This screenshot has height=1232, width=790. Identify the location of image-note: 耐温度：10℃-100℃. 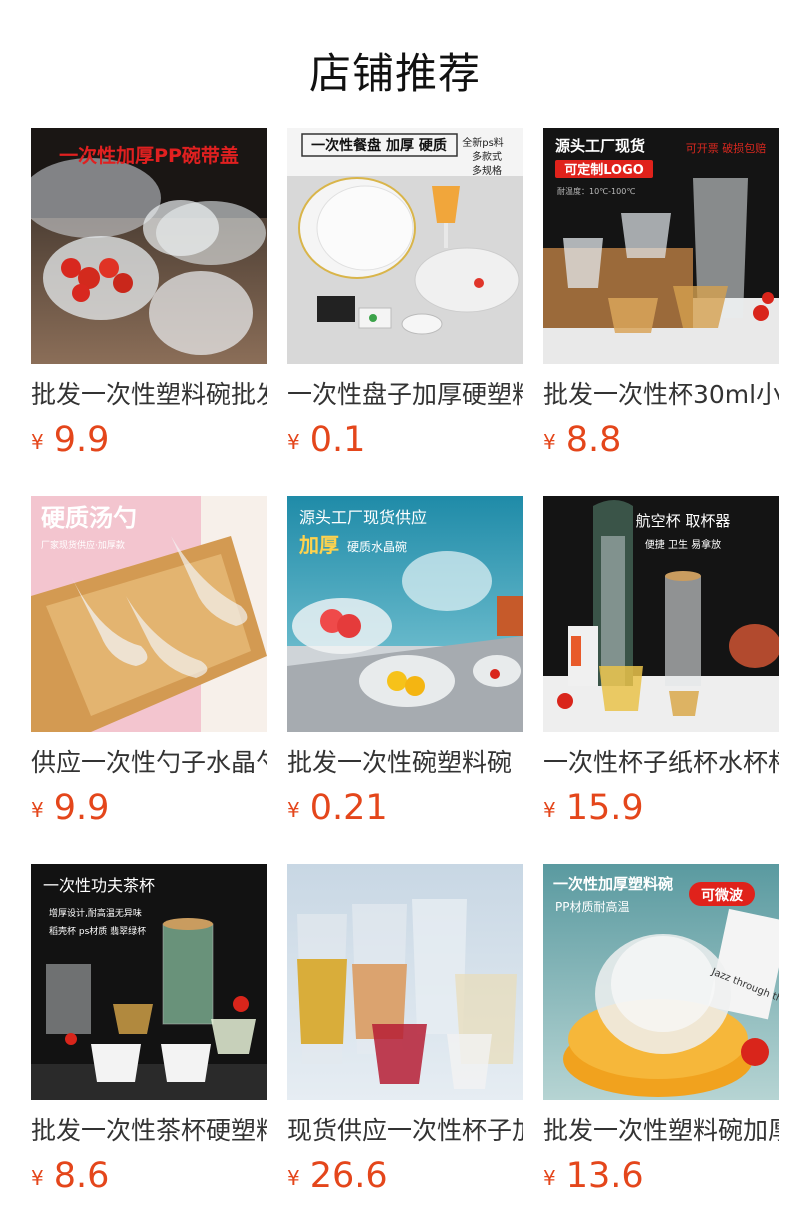
(596, 191).